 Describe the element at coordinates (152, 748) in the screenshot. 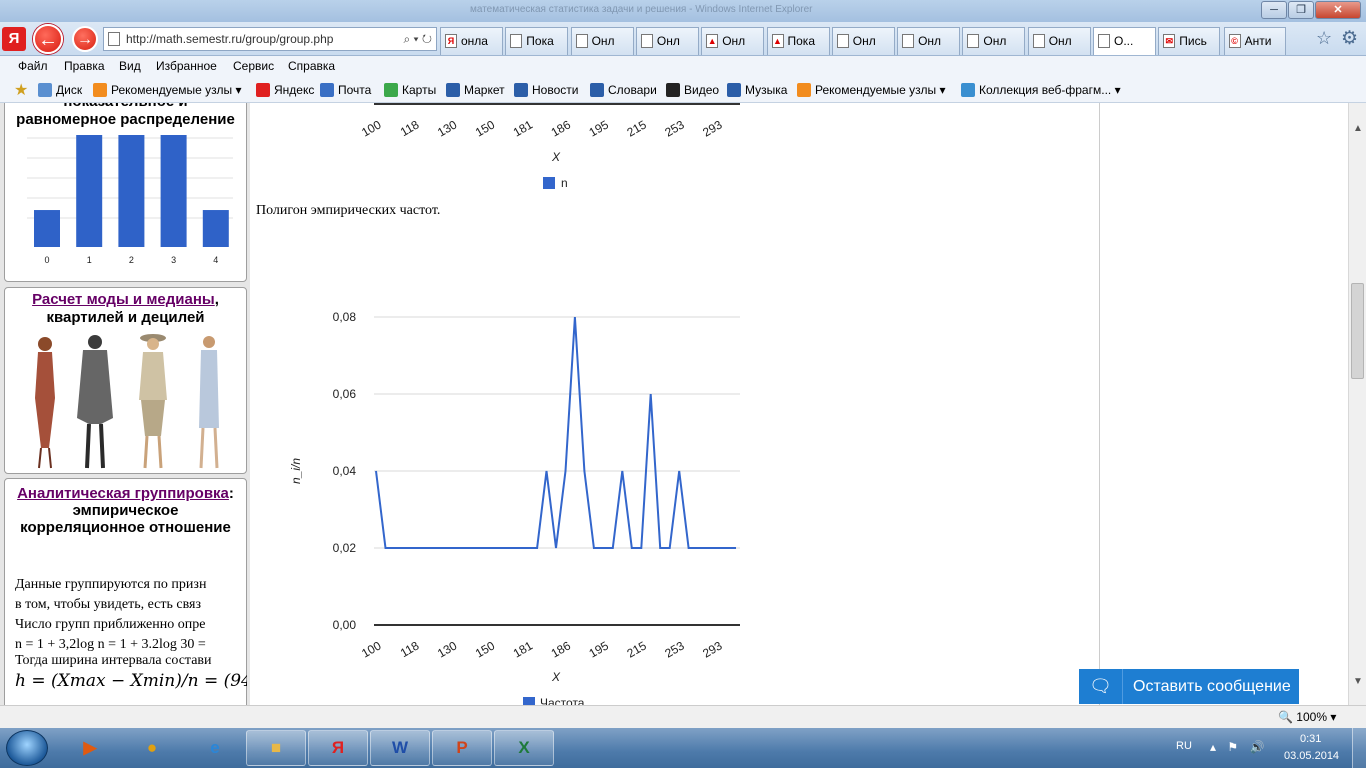

I see `taskbar-app-icon: ●` at that location.